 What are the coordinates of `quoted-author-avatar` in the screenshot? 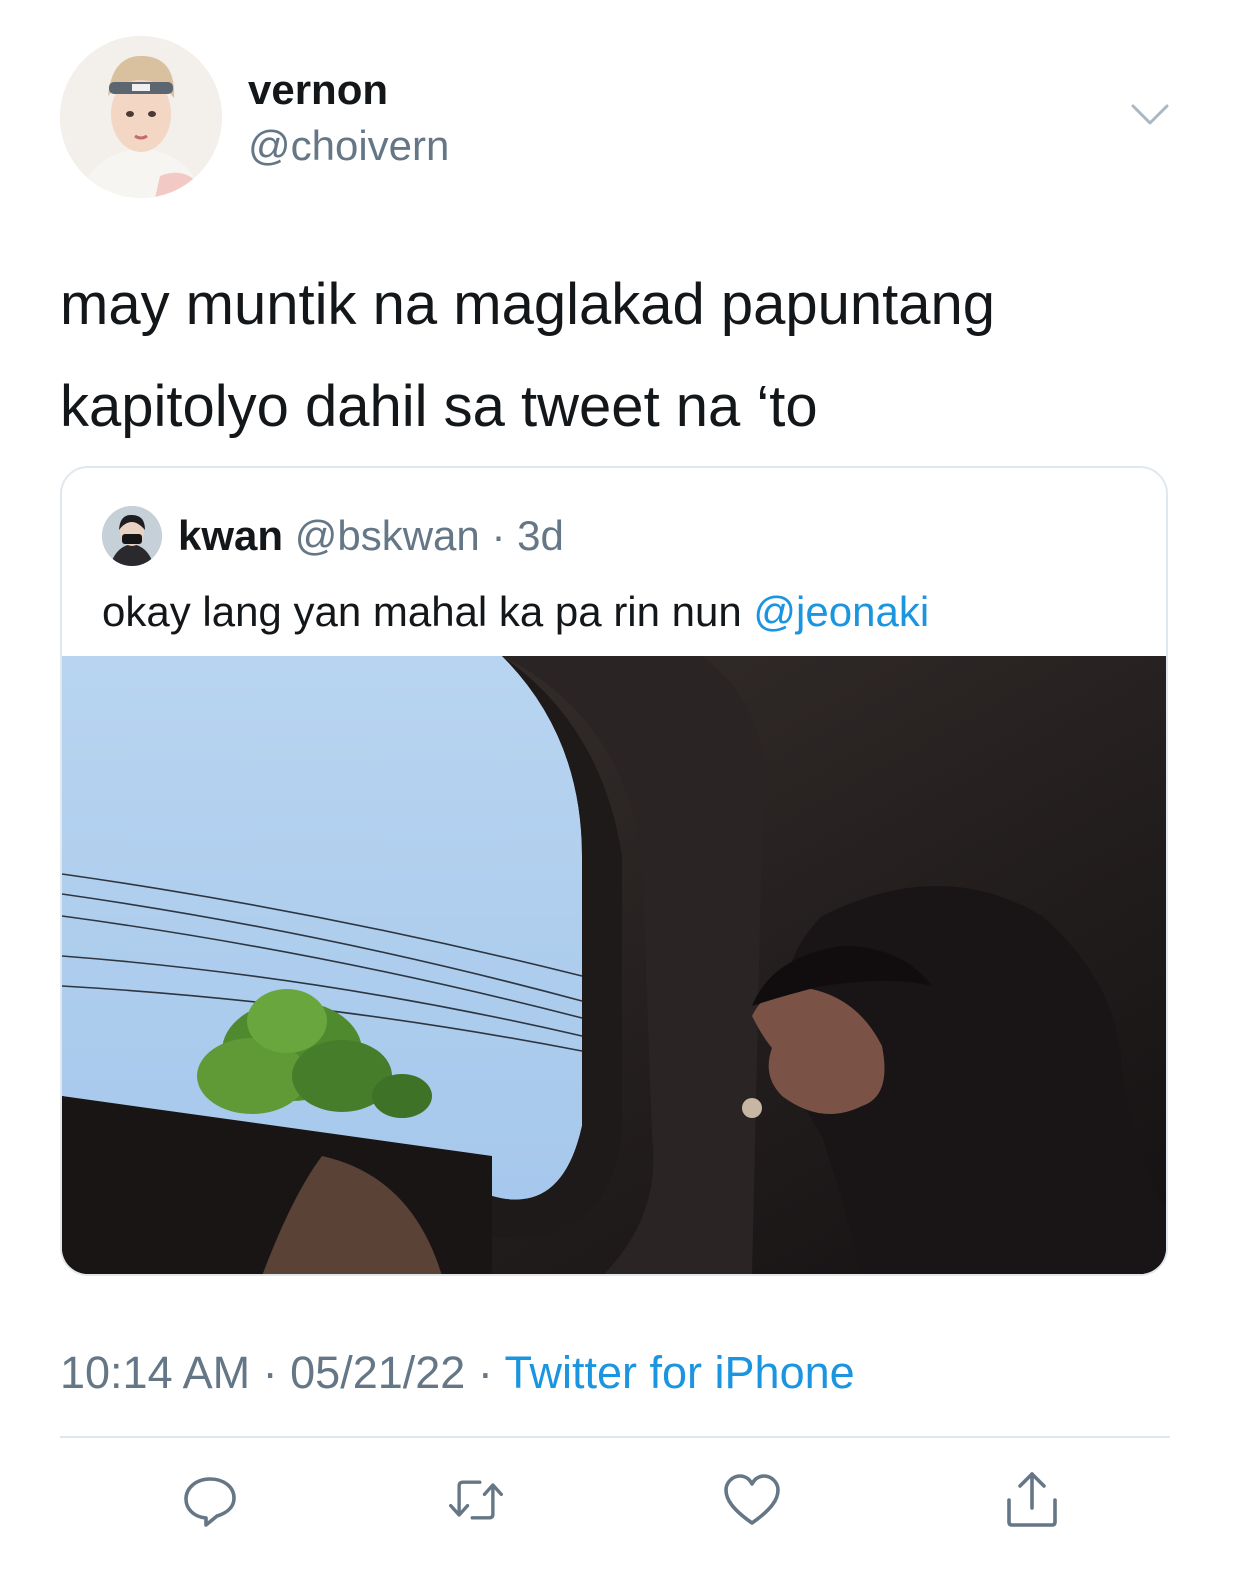 It's located at (132, 536).